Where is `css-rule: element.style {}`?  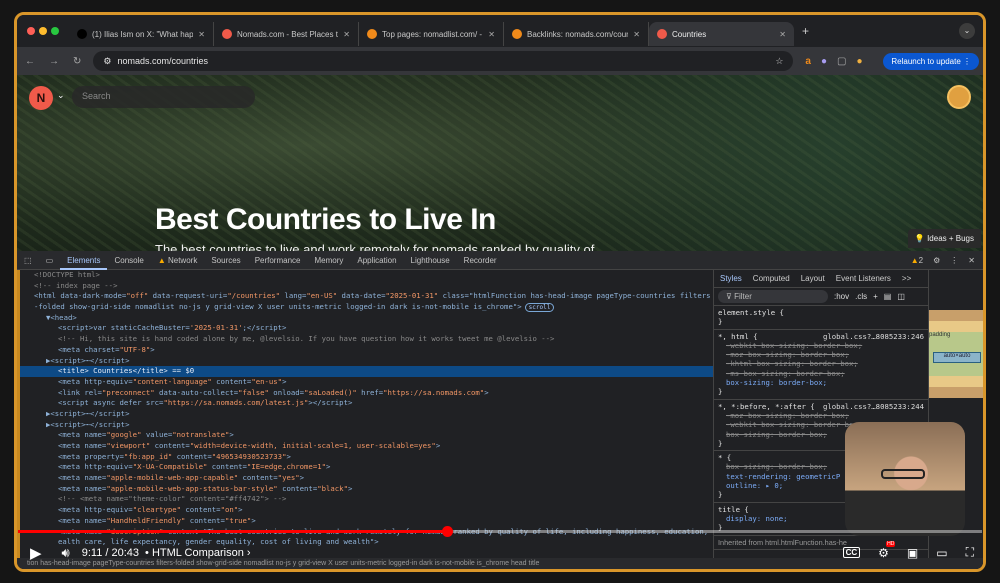
css-rule: element.style {} is located at coordinates (821, 318).